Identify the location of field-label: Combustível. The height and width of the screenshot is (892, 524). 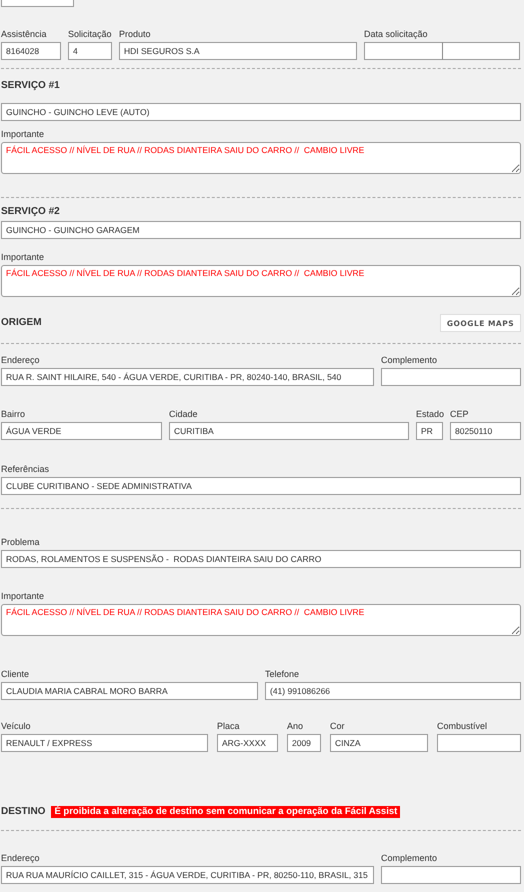
(462, 726).